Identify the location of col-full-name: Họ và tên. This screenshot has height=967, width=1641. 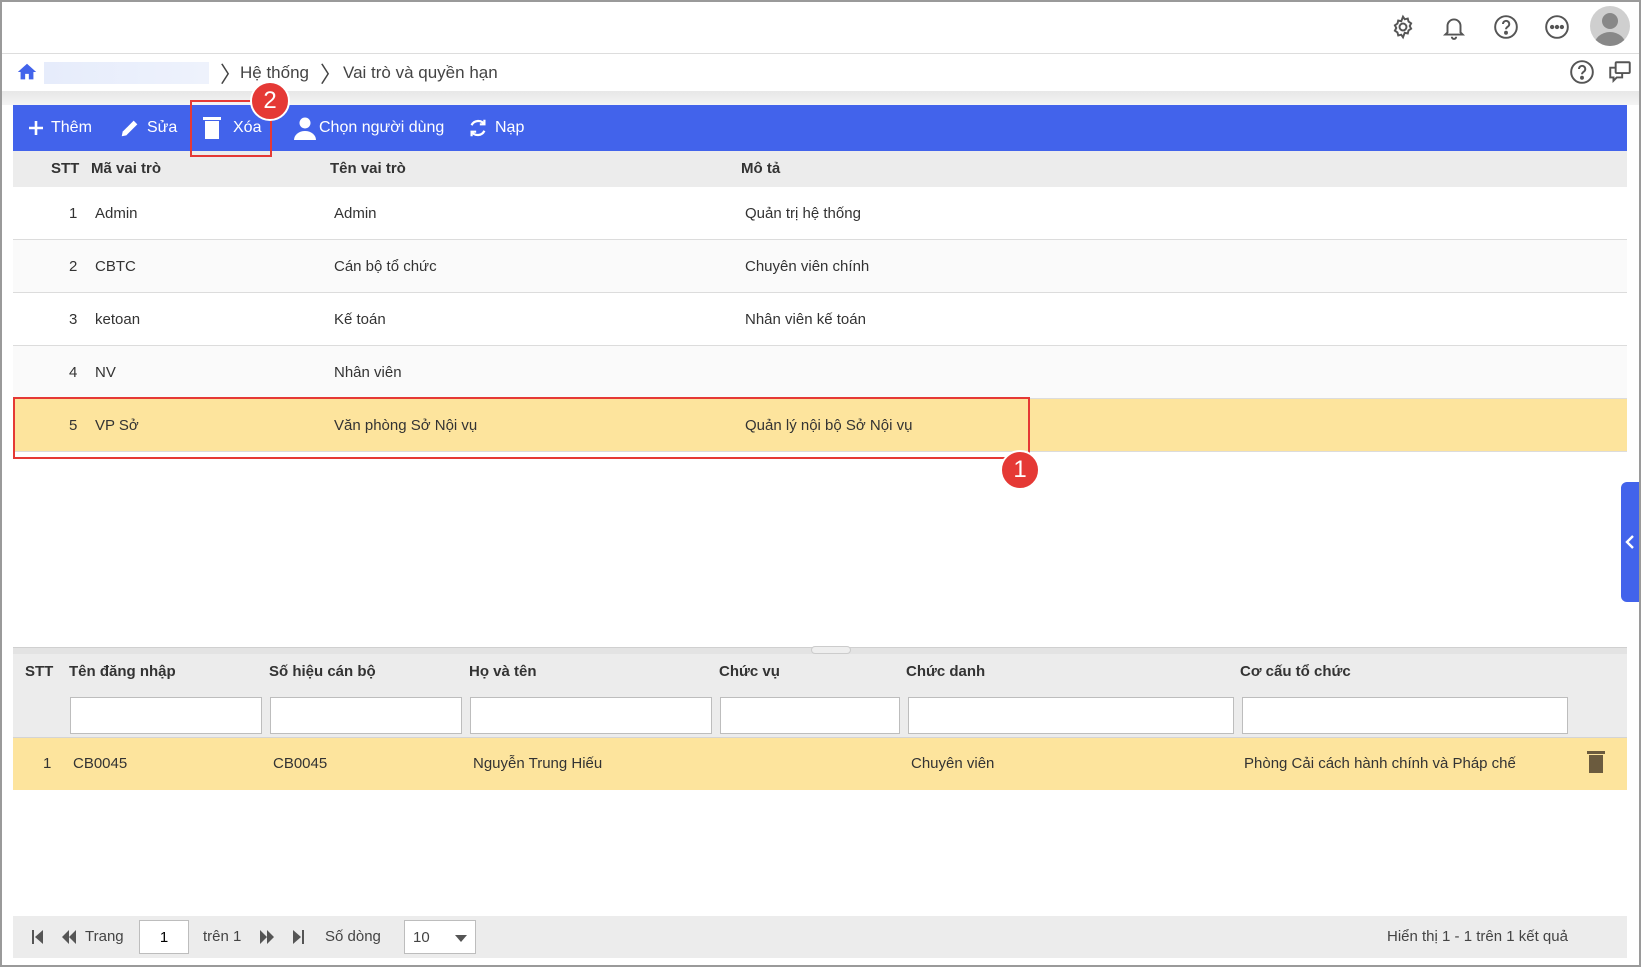
(503, 671).